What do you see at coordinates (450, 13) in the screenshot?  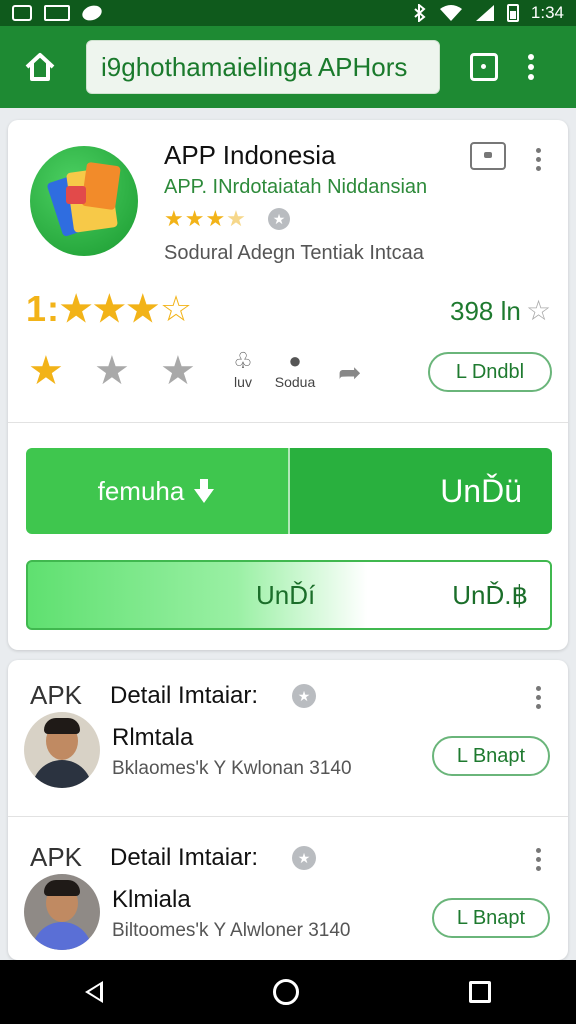 I see `wifi-icon` at bounding box center [450, 13].